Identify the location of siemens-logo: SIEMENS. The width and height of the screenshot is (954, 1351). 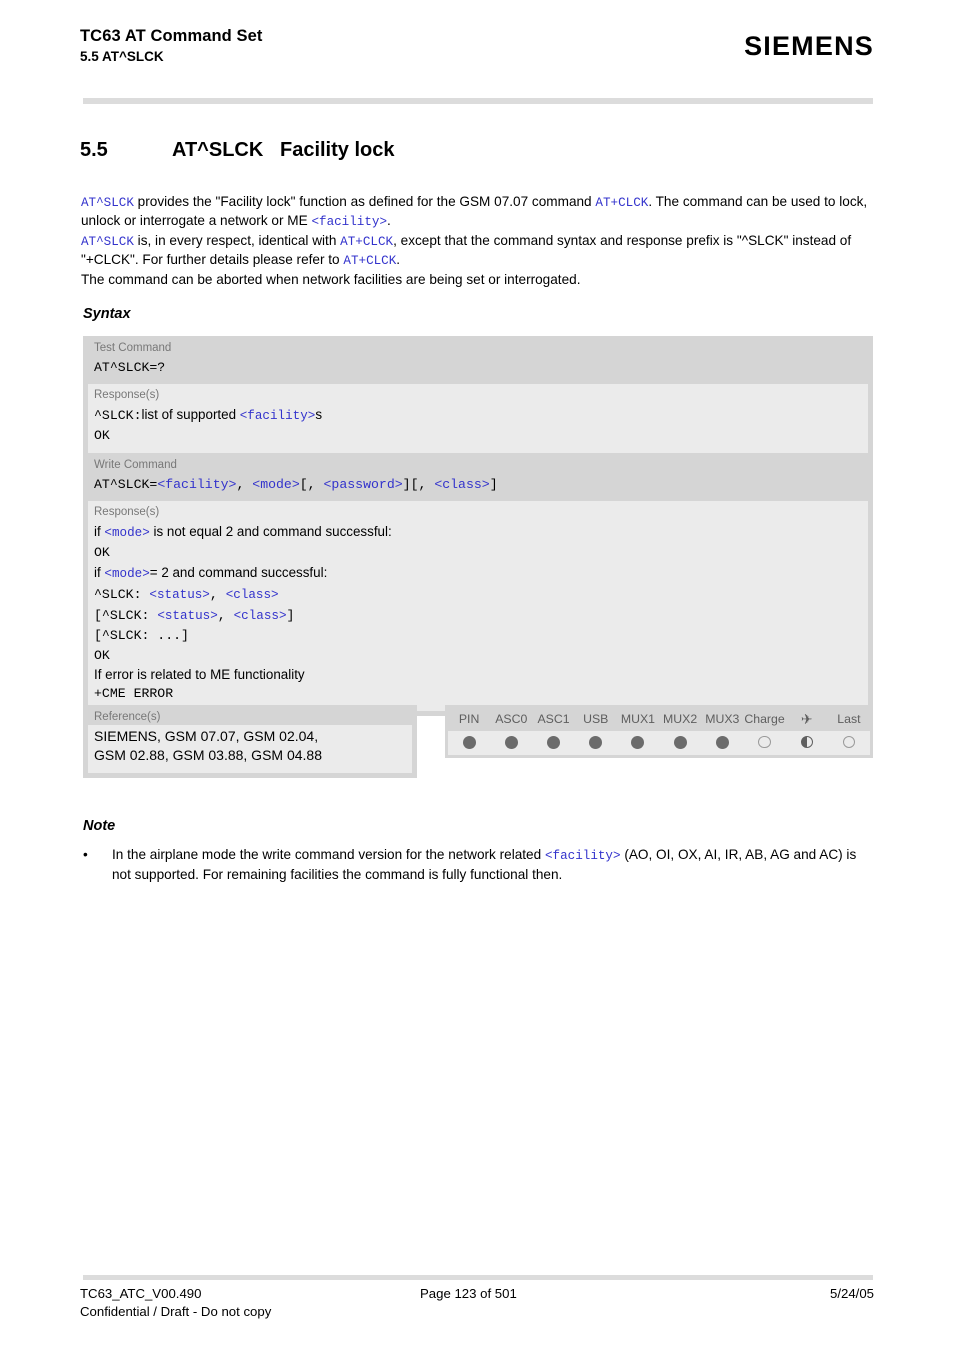
(809, 46).